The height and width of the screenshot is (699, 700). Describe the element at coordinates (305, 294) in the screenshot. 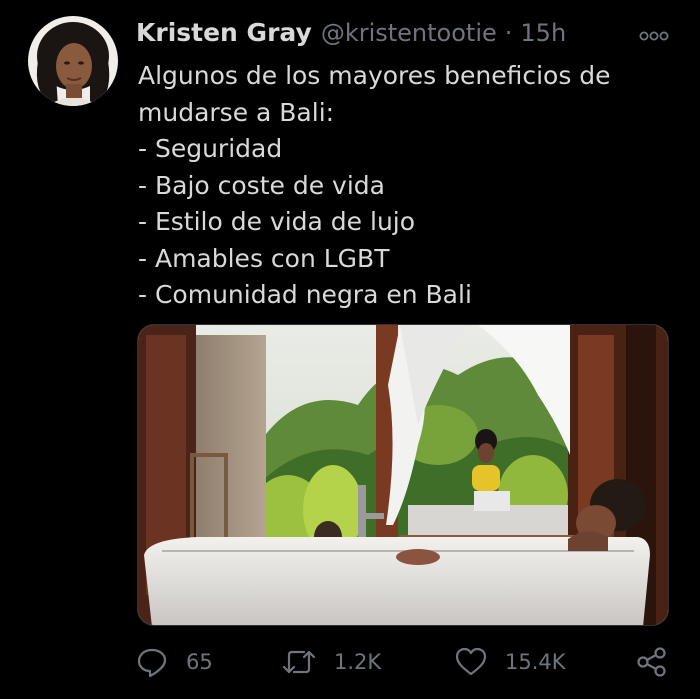

I see `tweet-text-line: - Comunidad negra en Bali` at that location.